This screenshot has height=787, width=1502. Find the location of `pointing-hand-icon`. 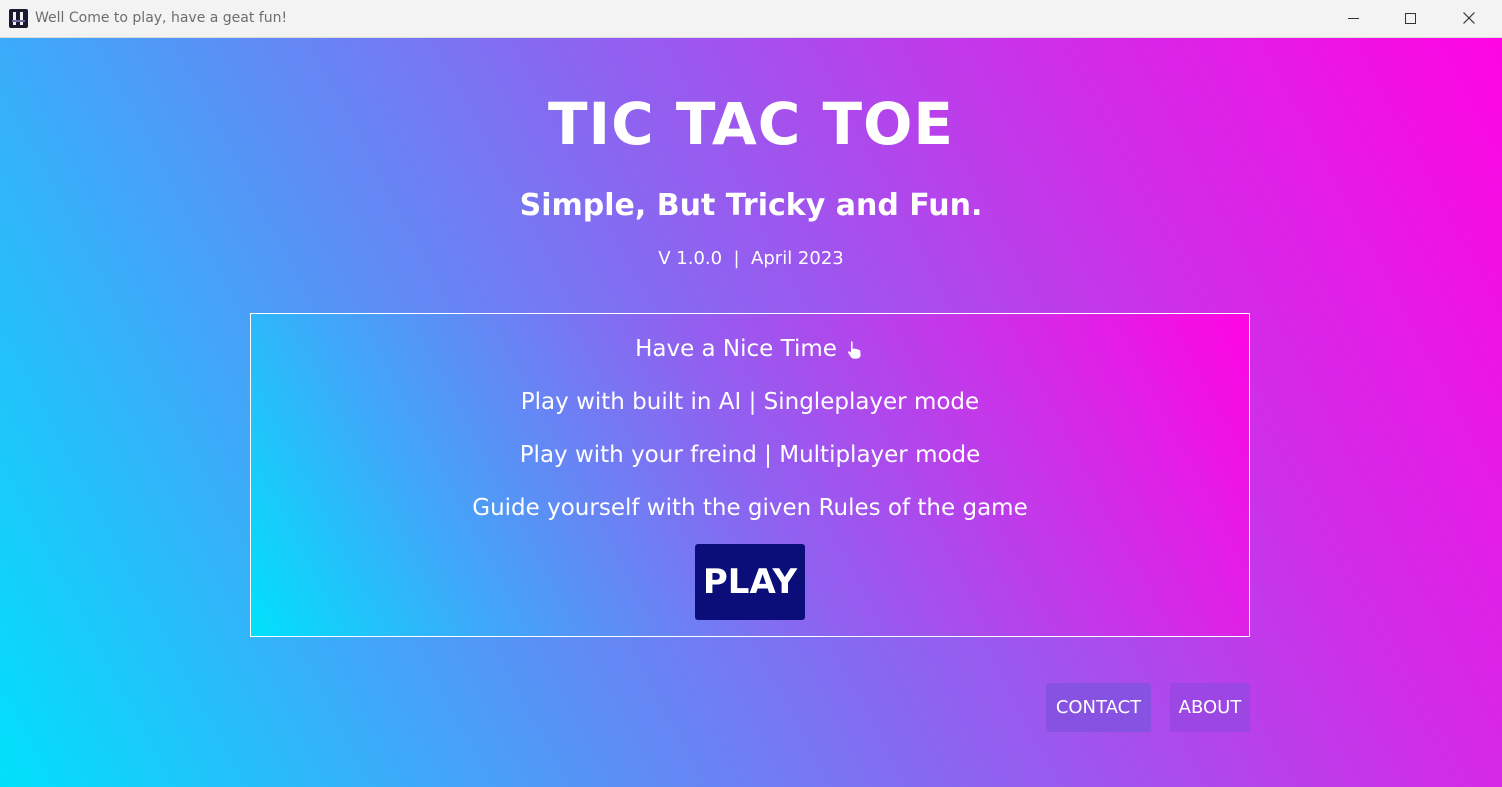

pointing-hand-icon is located at coordinates (854, 349).